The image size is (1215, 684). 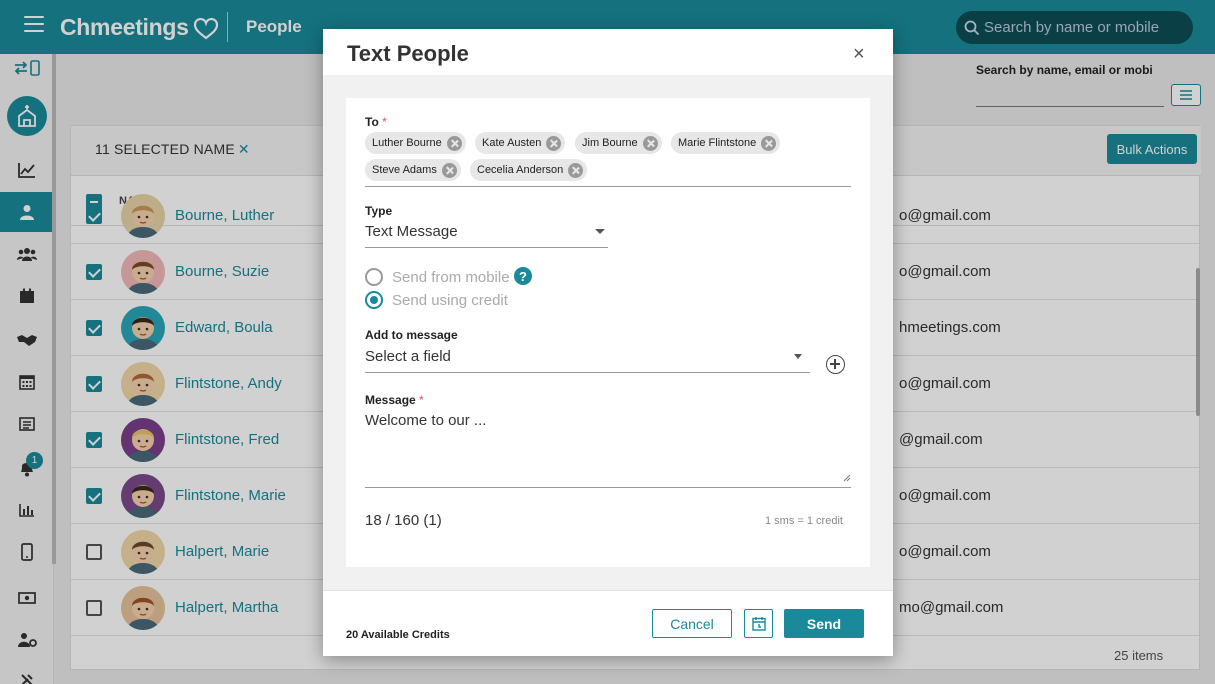 I want to click on add-to-message-label: Add to message, so click(x=411, y=335).